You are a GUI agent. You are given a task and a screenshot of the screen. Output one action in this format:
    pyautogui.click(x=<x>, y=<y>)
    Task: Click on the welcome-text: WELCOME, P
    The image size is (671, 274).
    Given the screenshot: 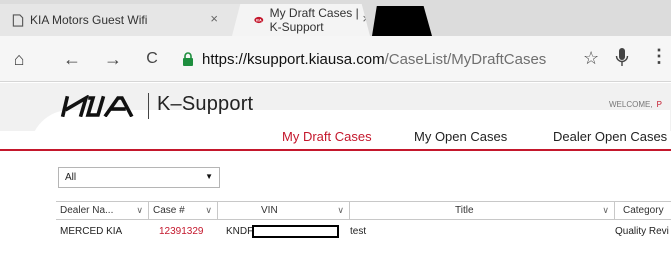 What is the action you would take?
    pyautogui.click(x=635, y=104)
    